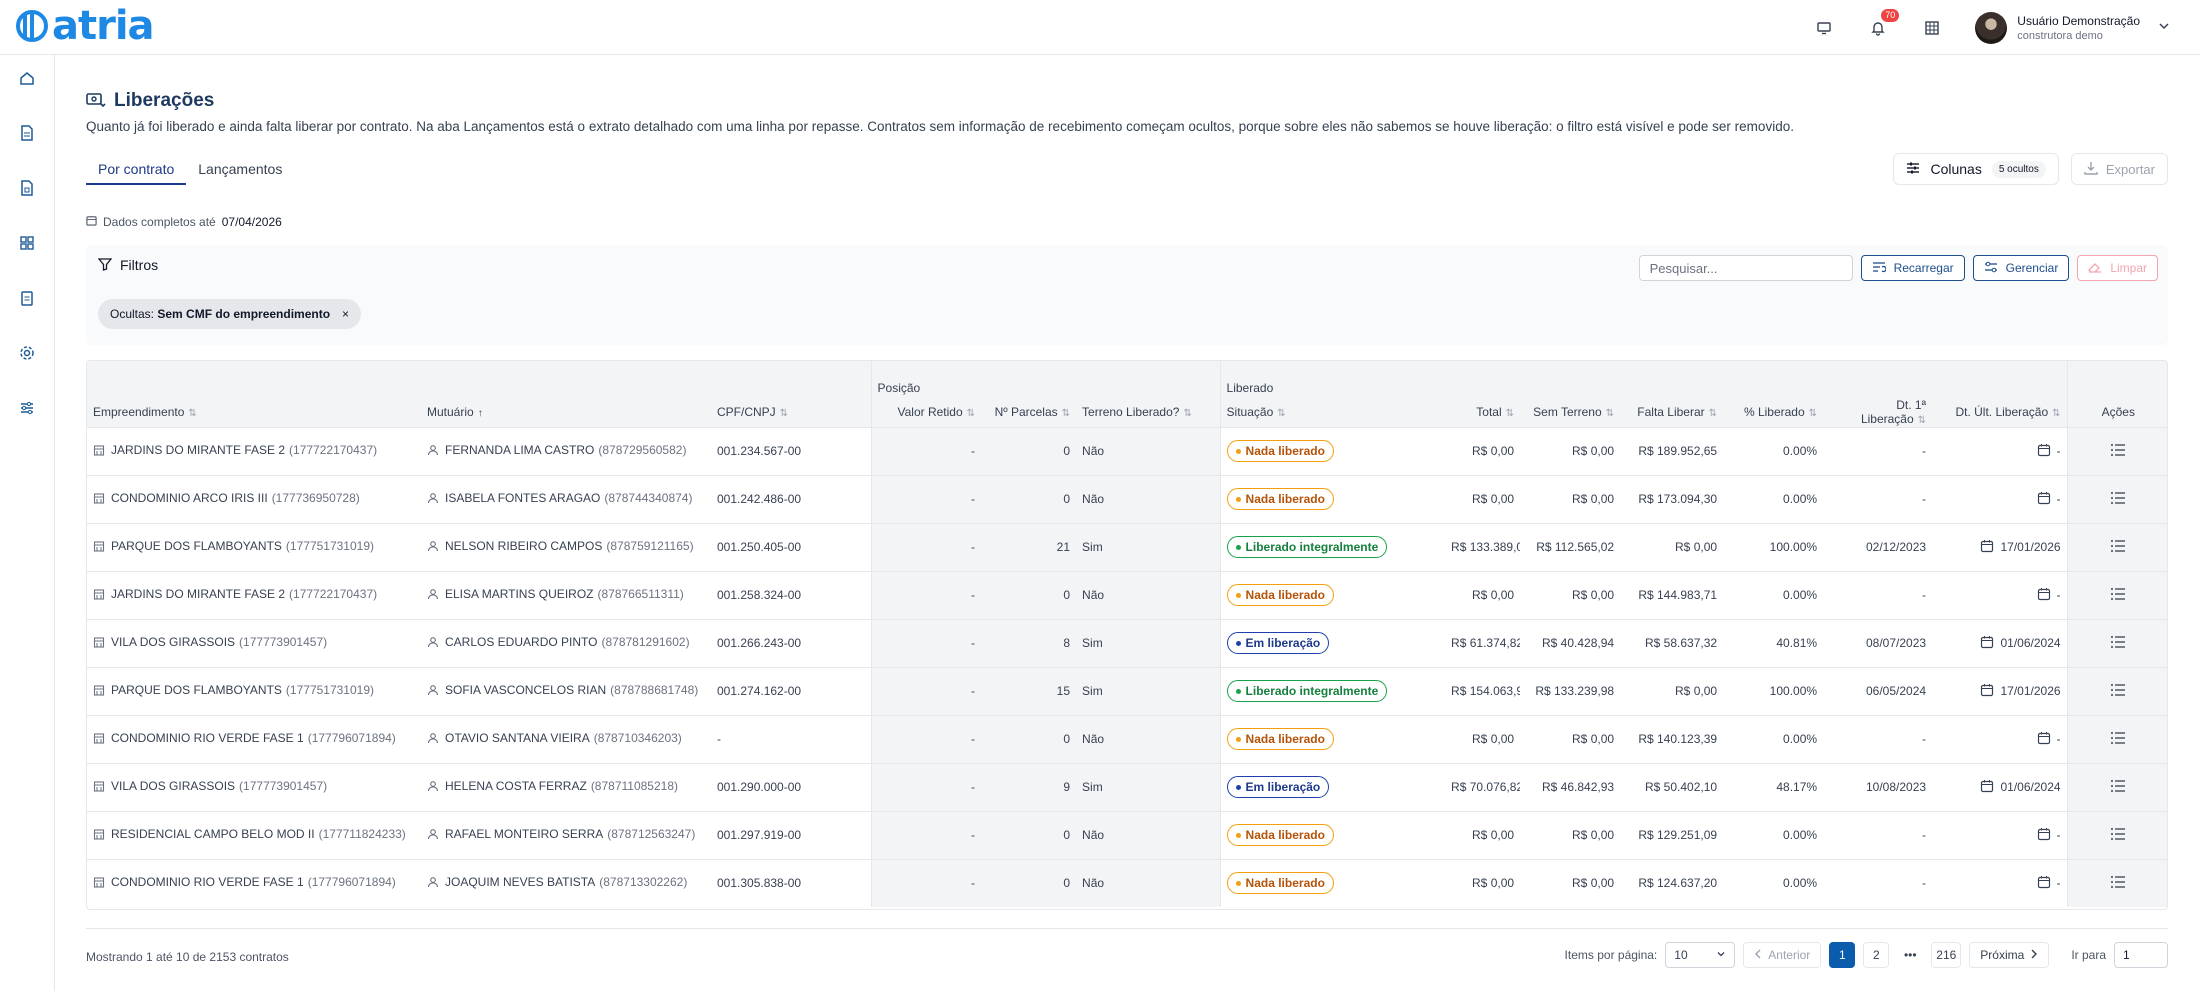 The height and width of the screenshot is (991, 2200). I want to click on reload-button: Recarregar, so click(1912, 268).